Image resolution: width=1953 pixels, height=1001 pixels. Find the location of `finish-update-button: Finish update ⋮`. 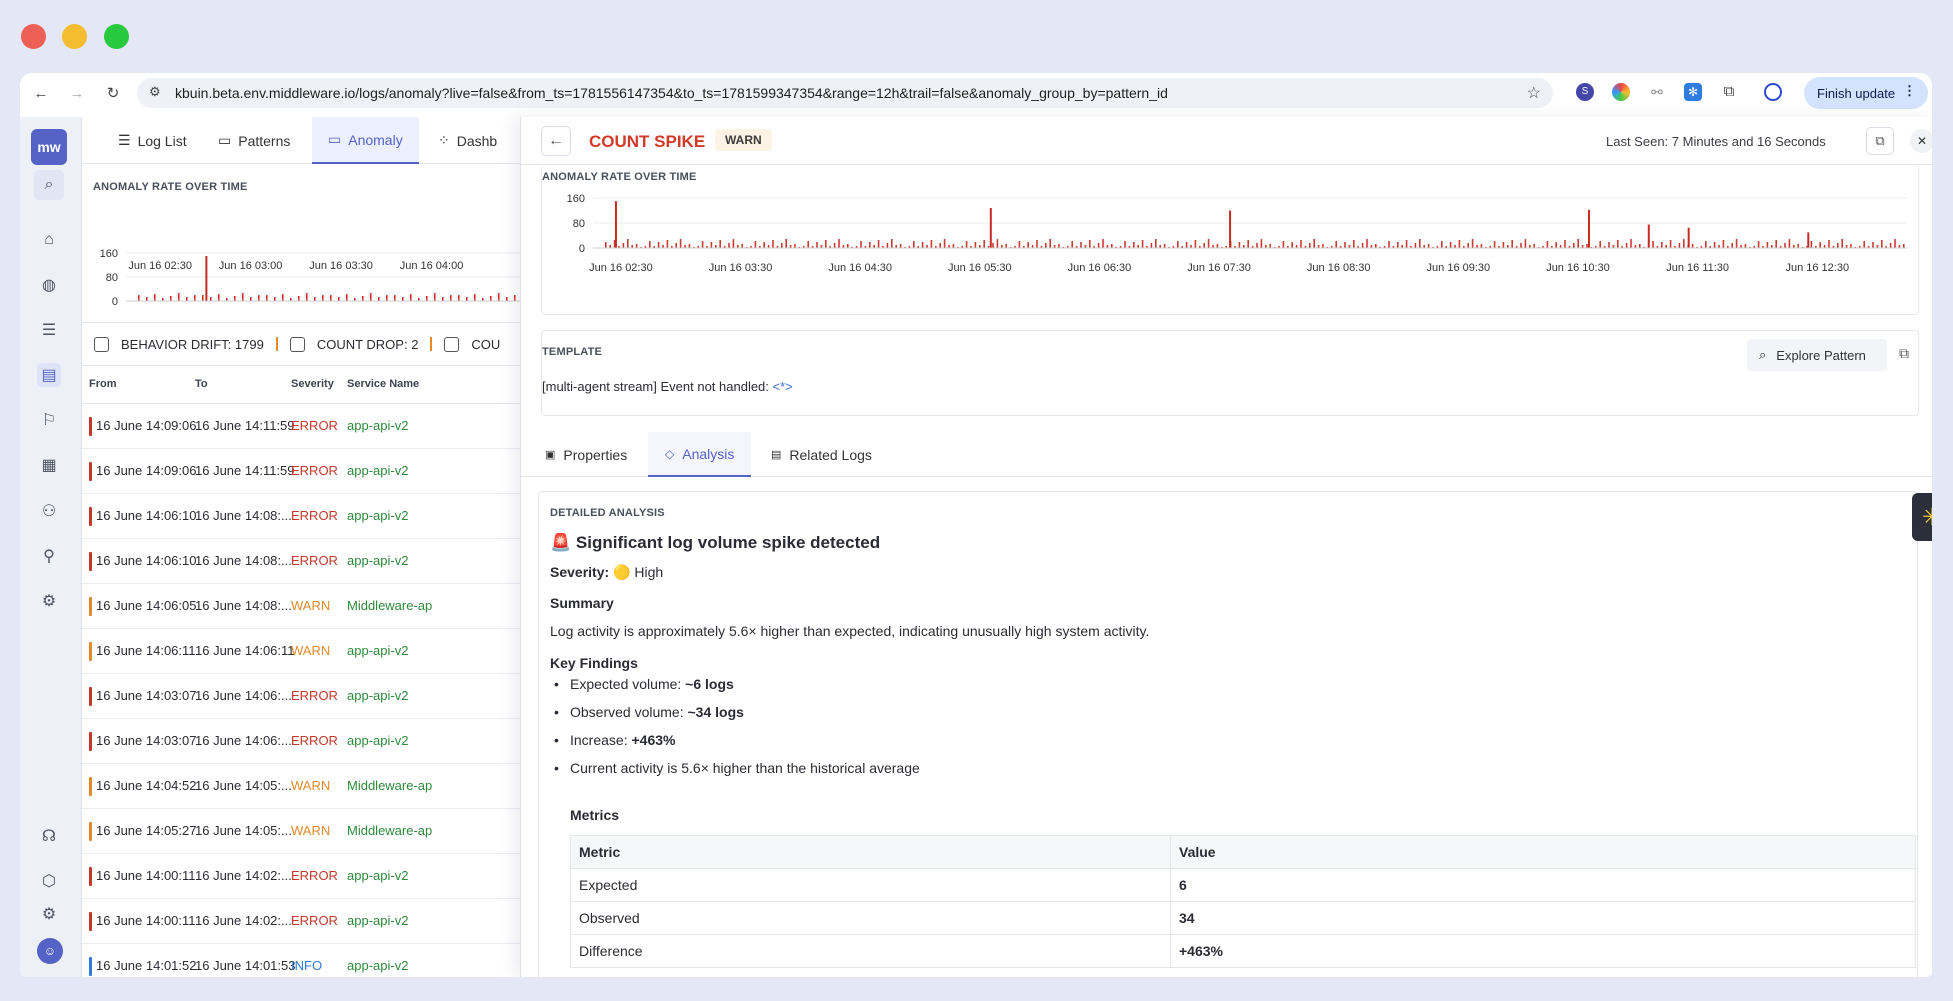

finish-update-button: Finish update ⋮ is located at coordinates (1866, 93).